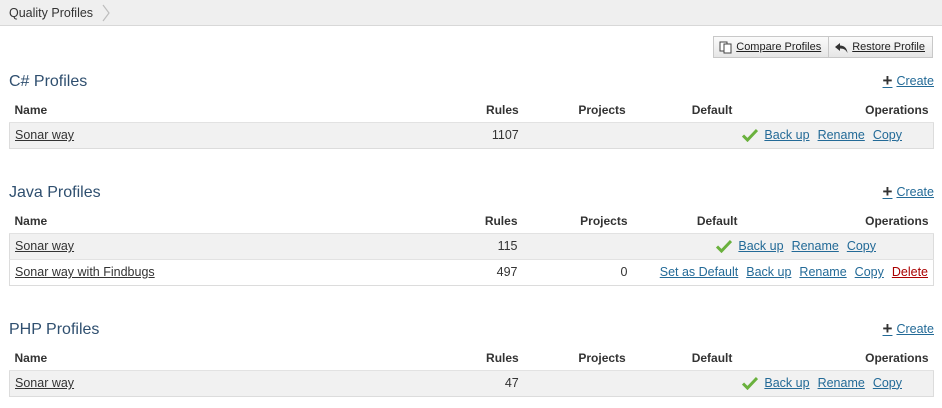  What do you see at coordinates (475, 134) in the screenshot?
I see `rules-count: 1107` at bounding box center [475, 134].